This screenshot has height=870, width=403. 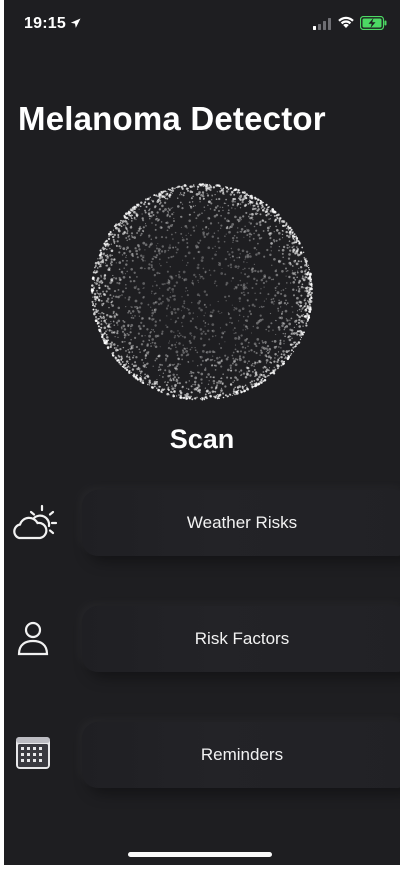 What do you see at coordinates (34, 754) in the screenshot?
I see `calendar-icon` at bounding box center [34, 754].